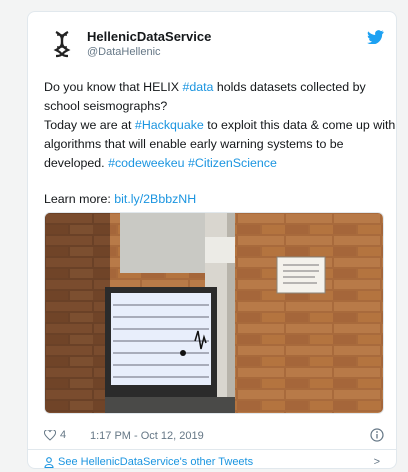  I want to click on tweet-text-segment: to exploit this data & come up with, so click(299, 125).